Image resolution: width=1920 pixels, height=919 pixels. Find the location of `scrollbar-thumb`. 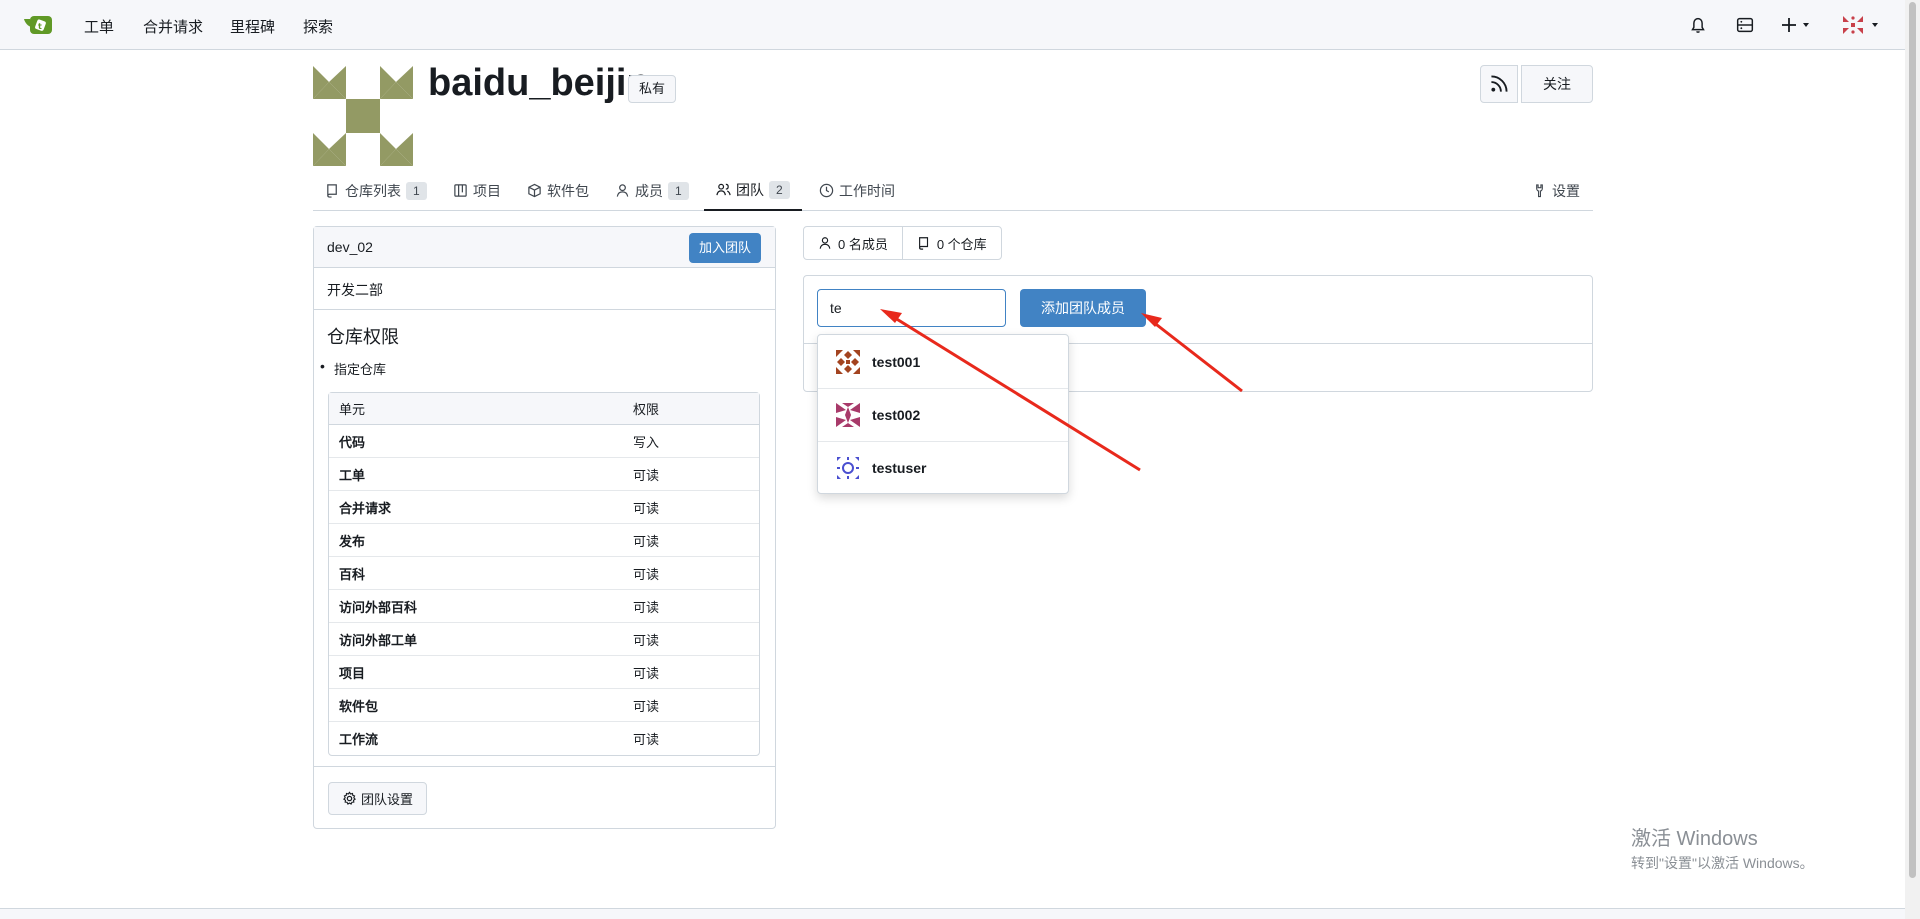

scrollbar-thumb is located at coordinates (1912, 440).